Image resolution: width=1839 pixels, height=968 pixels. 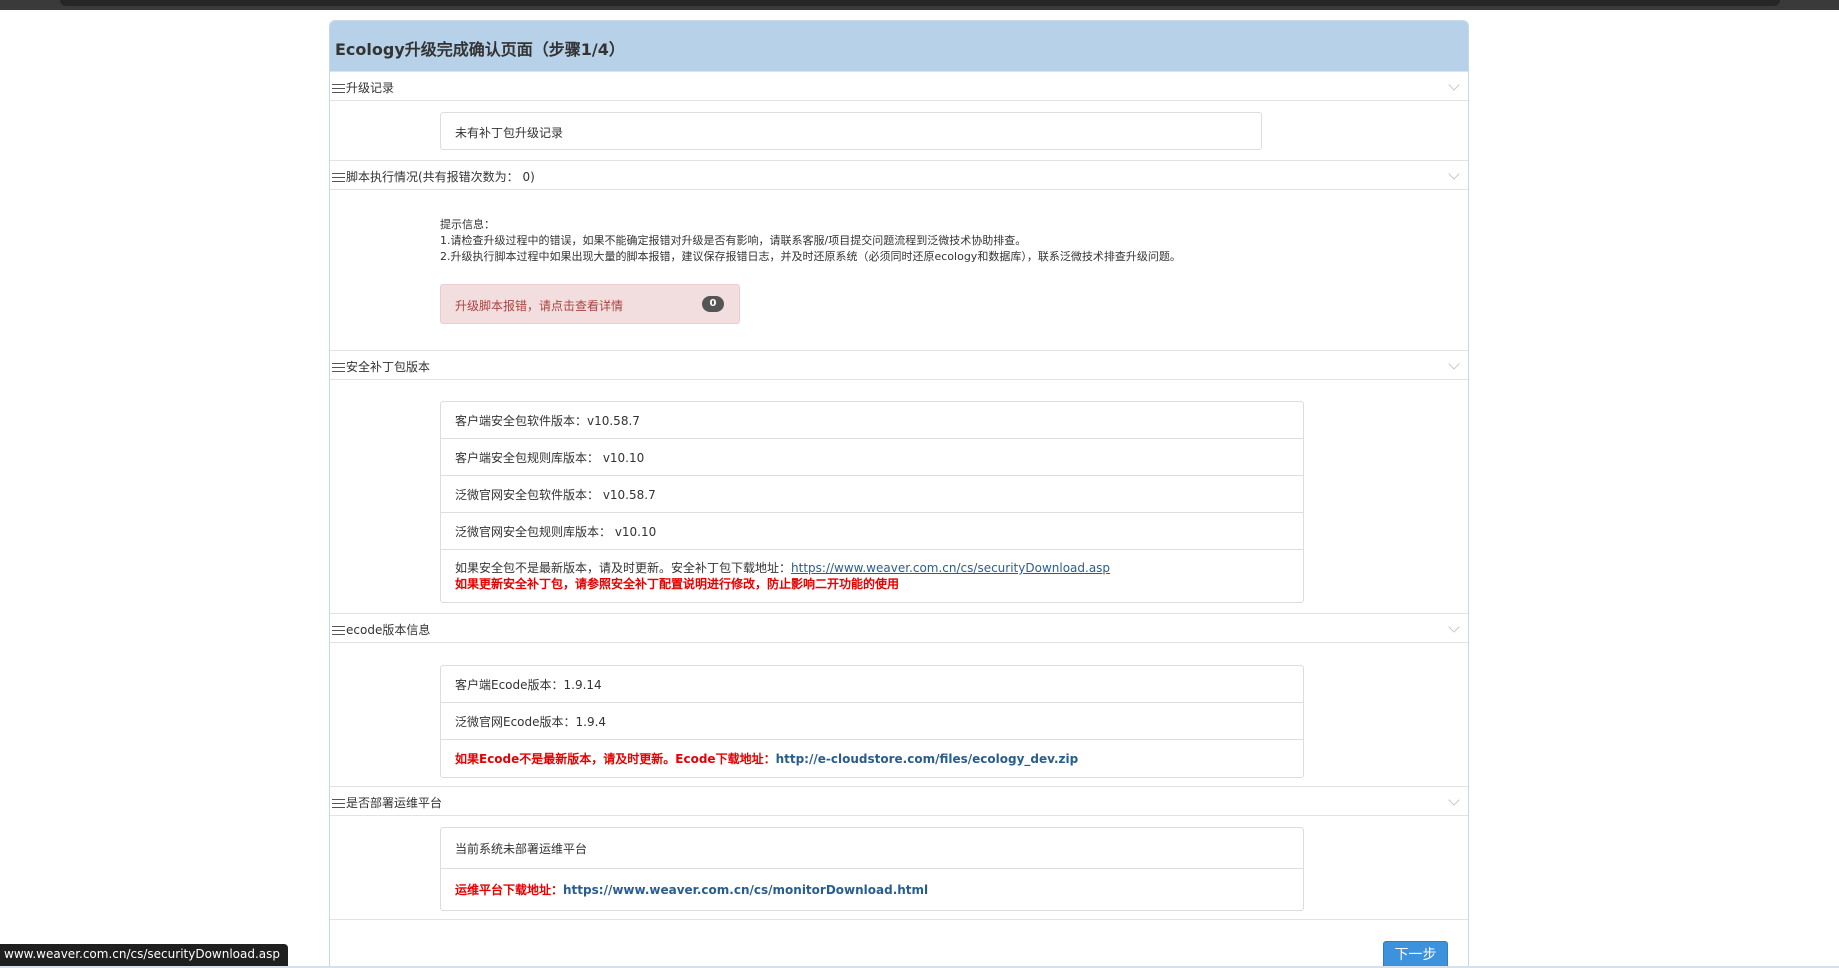 What do you see at coordinates (467, 224) in the screenshot?
I see `tips-line: 提示信息：` at bounding box center [467, 224].